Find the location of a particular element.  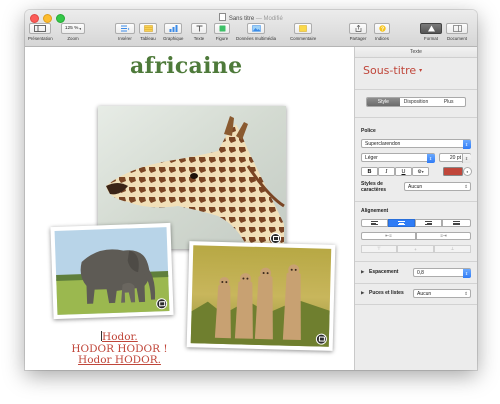

elephant-photo is located at coordinates (112, 271).